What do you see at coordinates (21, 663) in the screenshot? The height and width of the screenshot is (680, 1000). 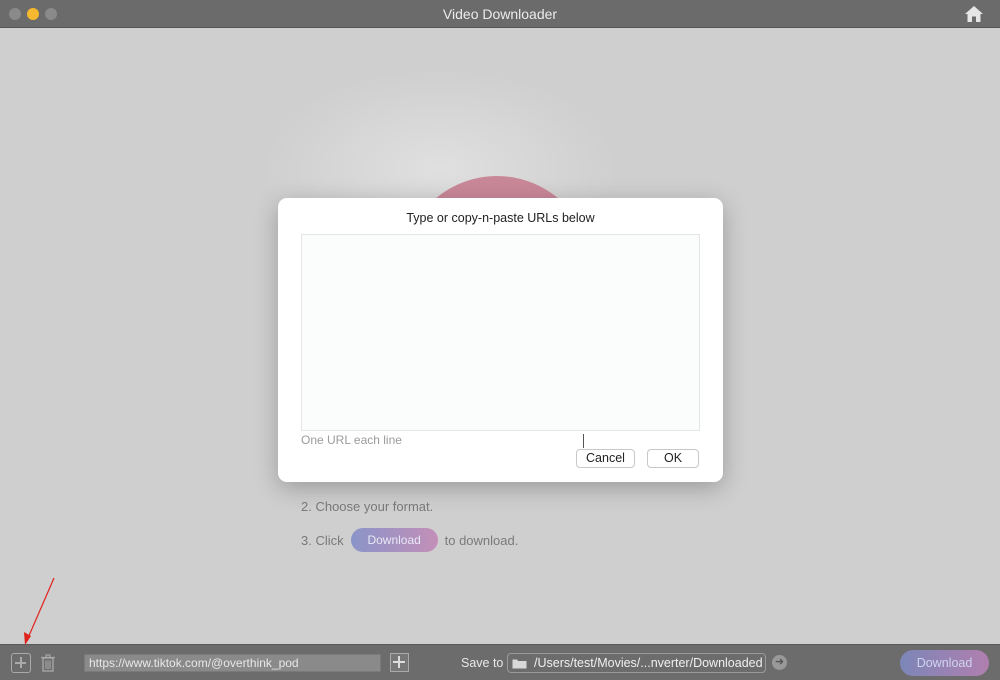 I see `add-url-icon` at bounding box center [21, 663].